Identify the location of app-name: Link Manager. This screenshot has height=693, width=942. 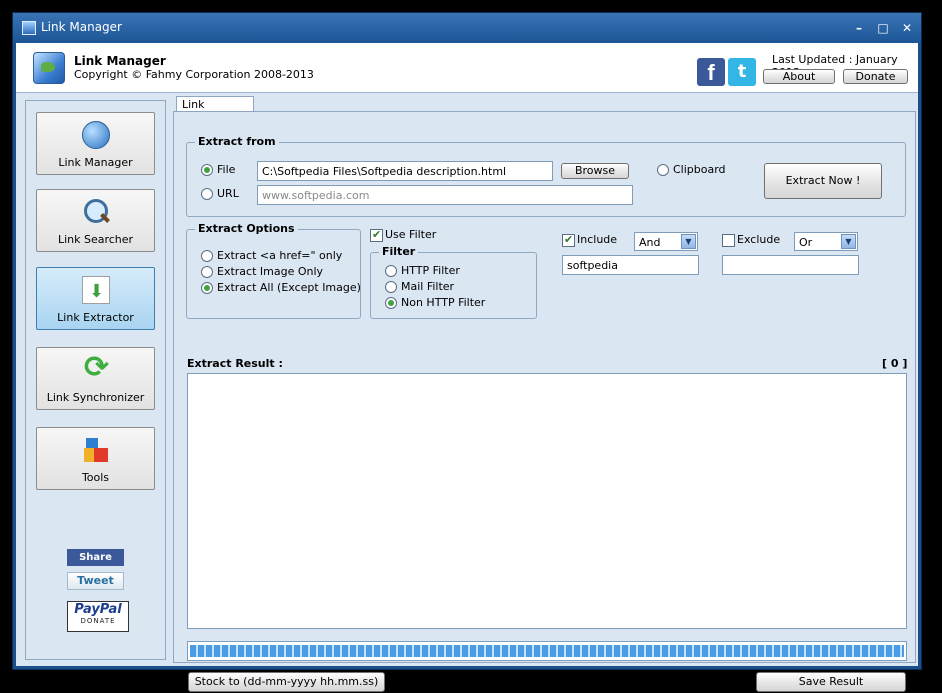
(120, 61).